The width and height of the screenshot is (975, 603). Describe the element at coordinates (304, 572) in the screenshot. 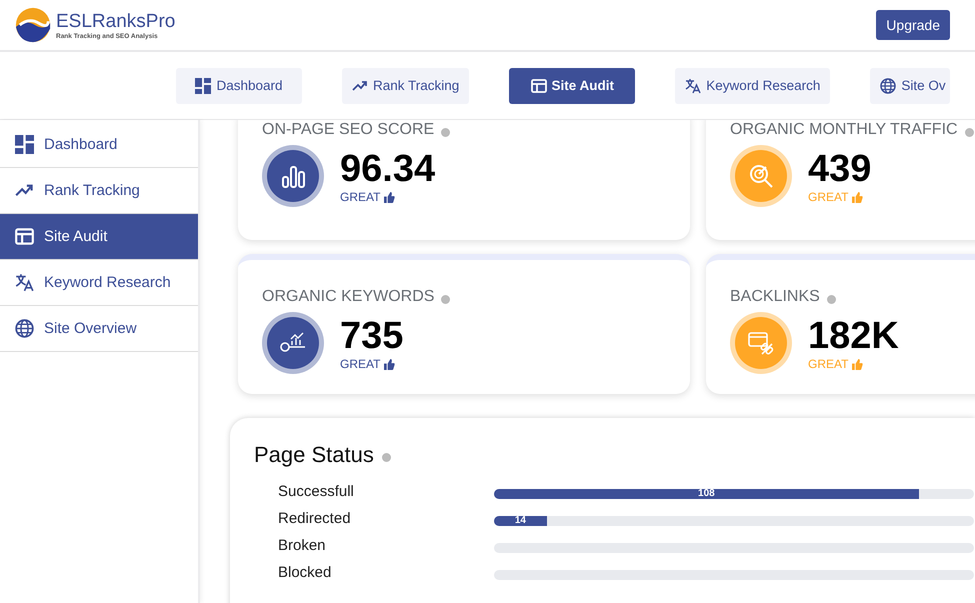

I see `status-label: Blocked` at that location.